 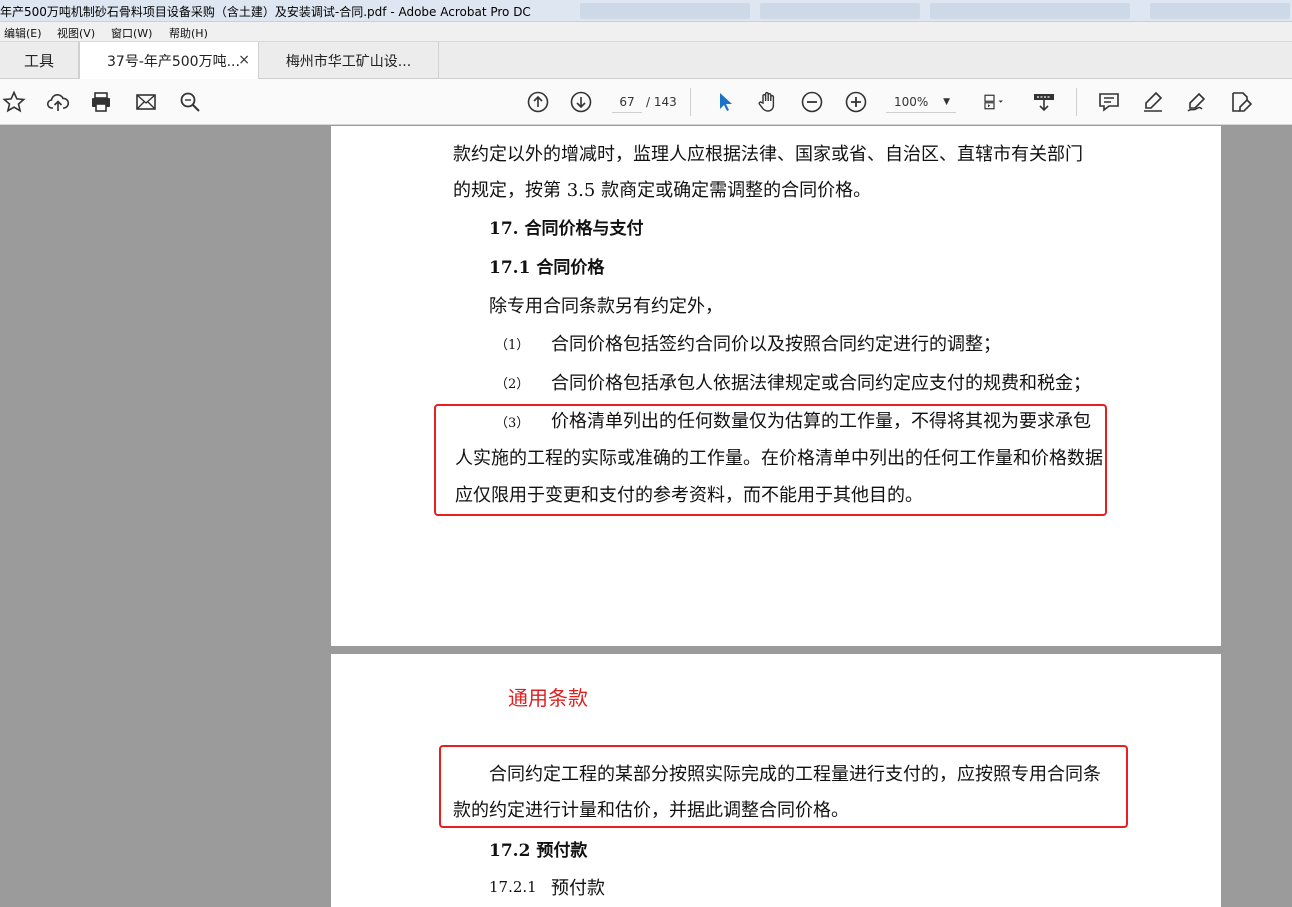 What do you see at coordinates (566, 229) in the screenshot?
I see `section-heading: 17. 合同价格与支付` at bounding box center [566, 229].